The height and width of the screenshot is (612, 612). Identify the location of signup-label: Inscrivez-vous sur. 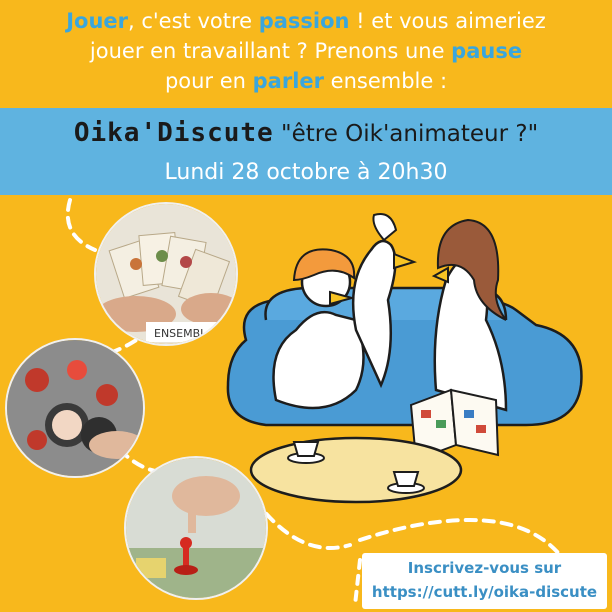
(484, 568).